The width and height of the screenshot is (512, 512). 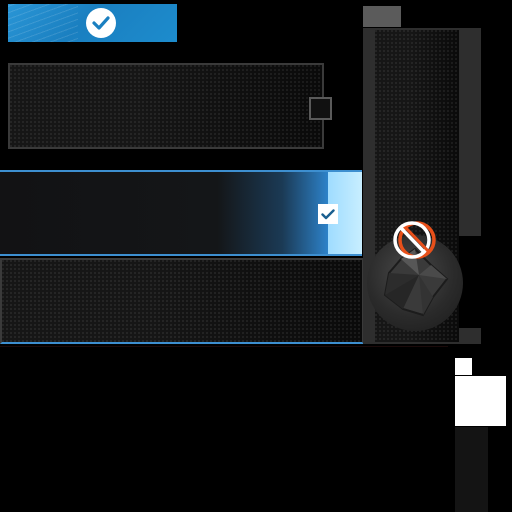 What do you see at coordinates (471, 469) in the screenshot?
I see `side-strip` at bounding box center [471, 469].